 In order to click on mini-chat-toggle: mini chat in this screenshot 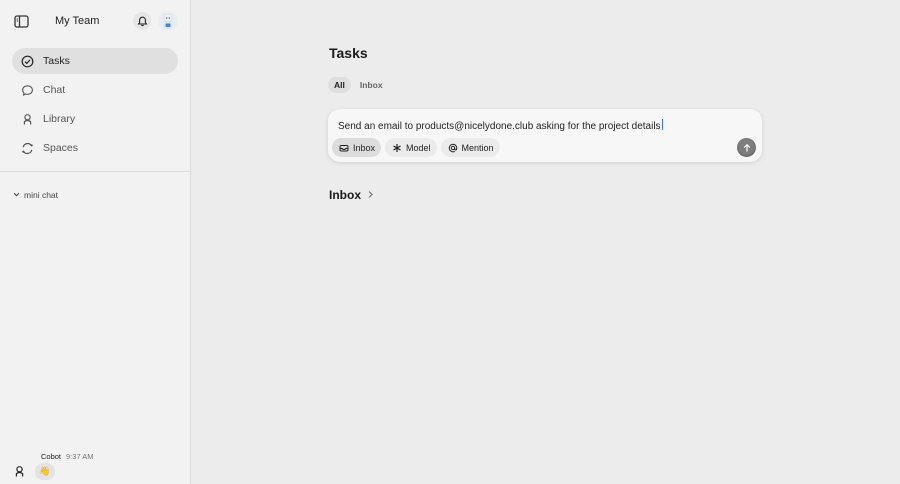, I will do `click(35, 195)`.